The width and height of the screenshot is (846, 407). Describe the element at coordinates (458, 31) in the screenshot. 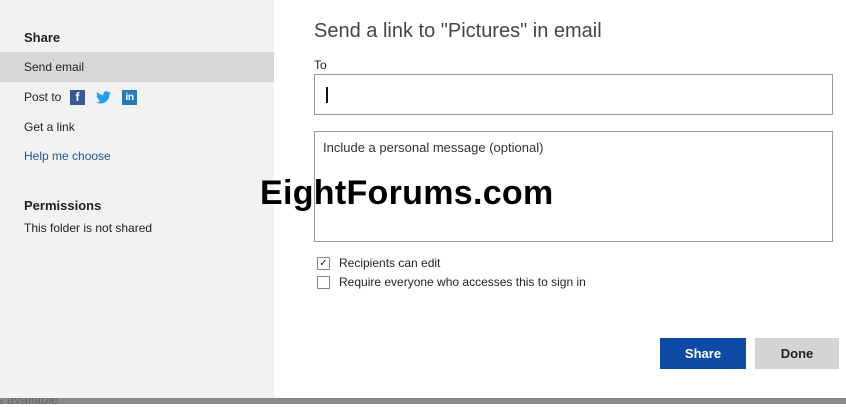

I see `page-title: Send a link to "Pictures" in email` at that location.